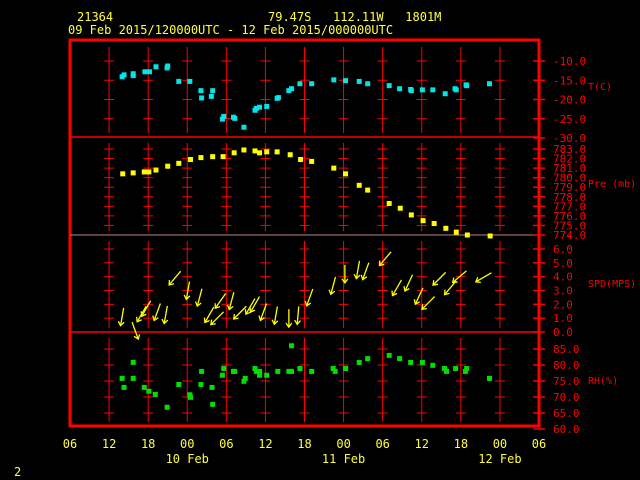 This screenshot has height=480, width=640. What do you see at coordinates (343, 459) in the screenshot?
I see `x-day-label: 11 Feb` at bounding box center [343, 459].